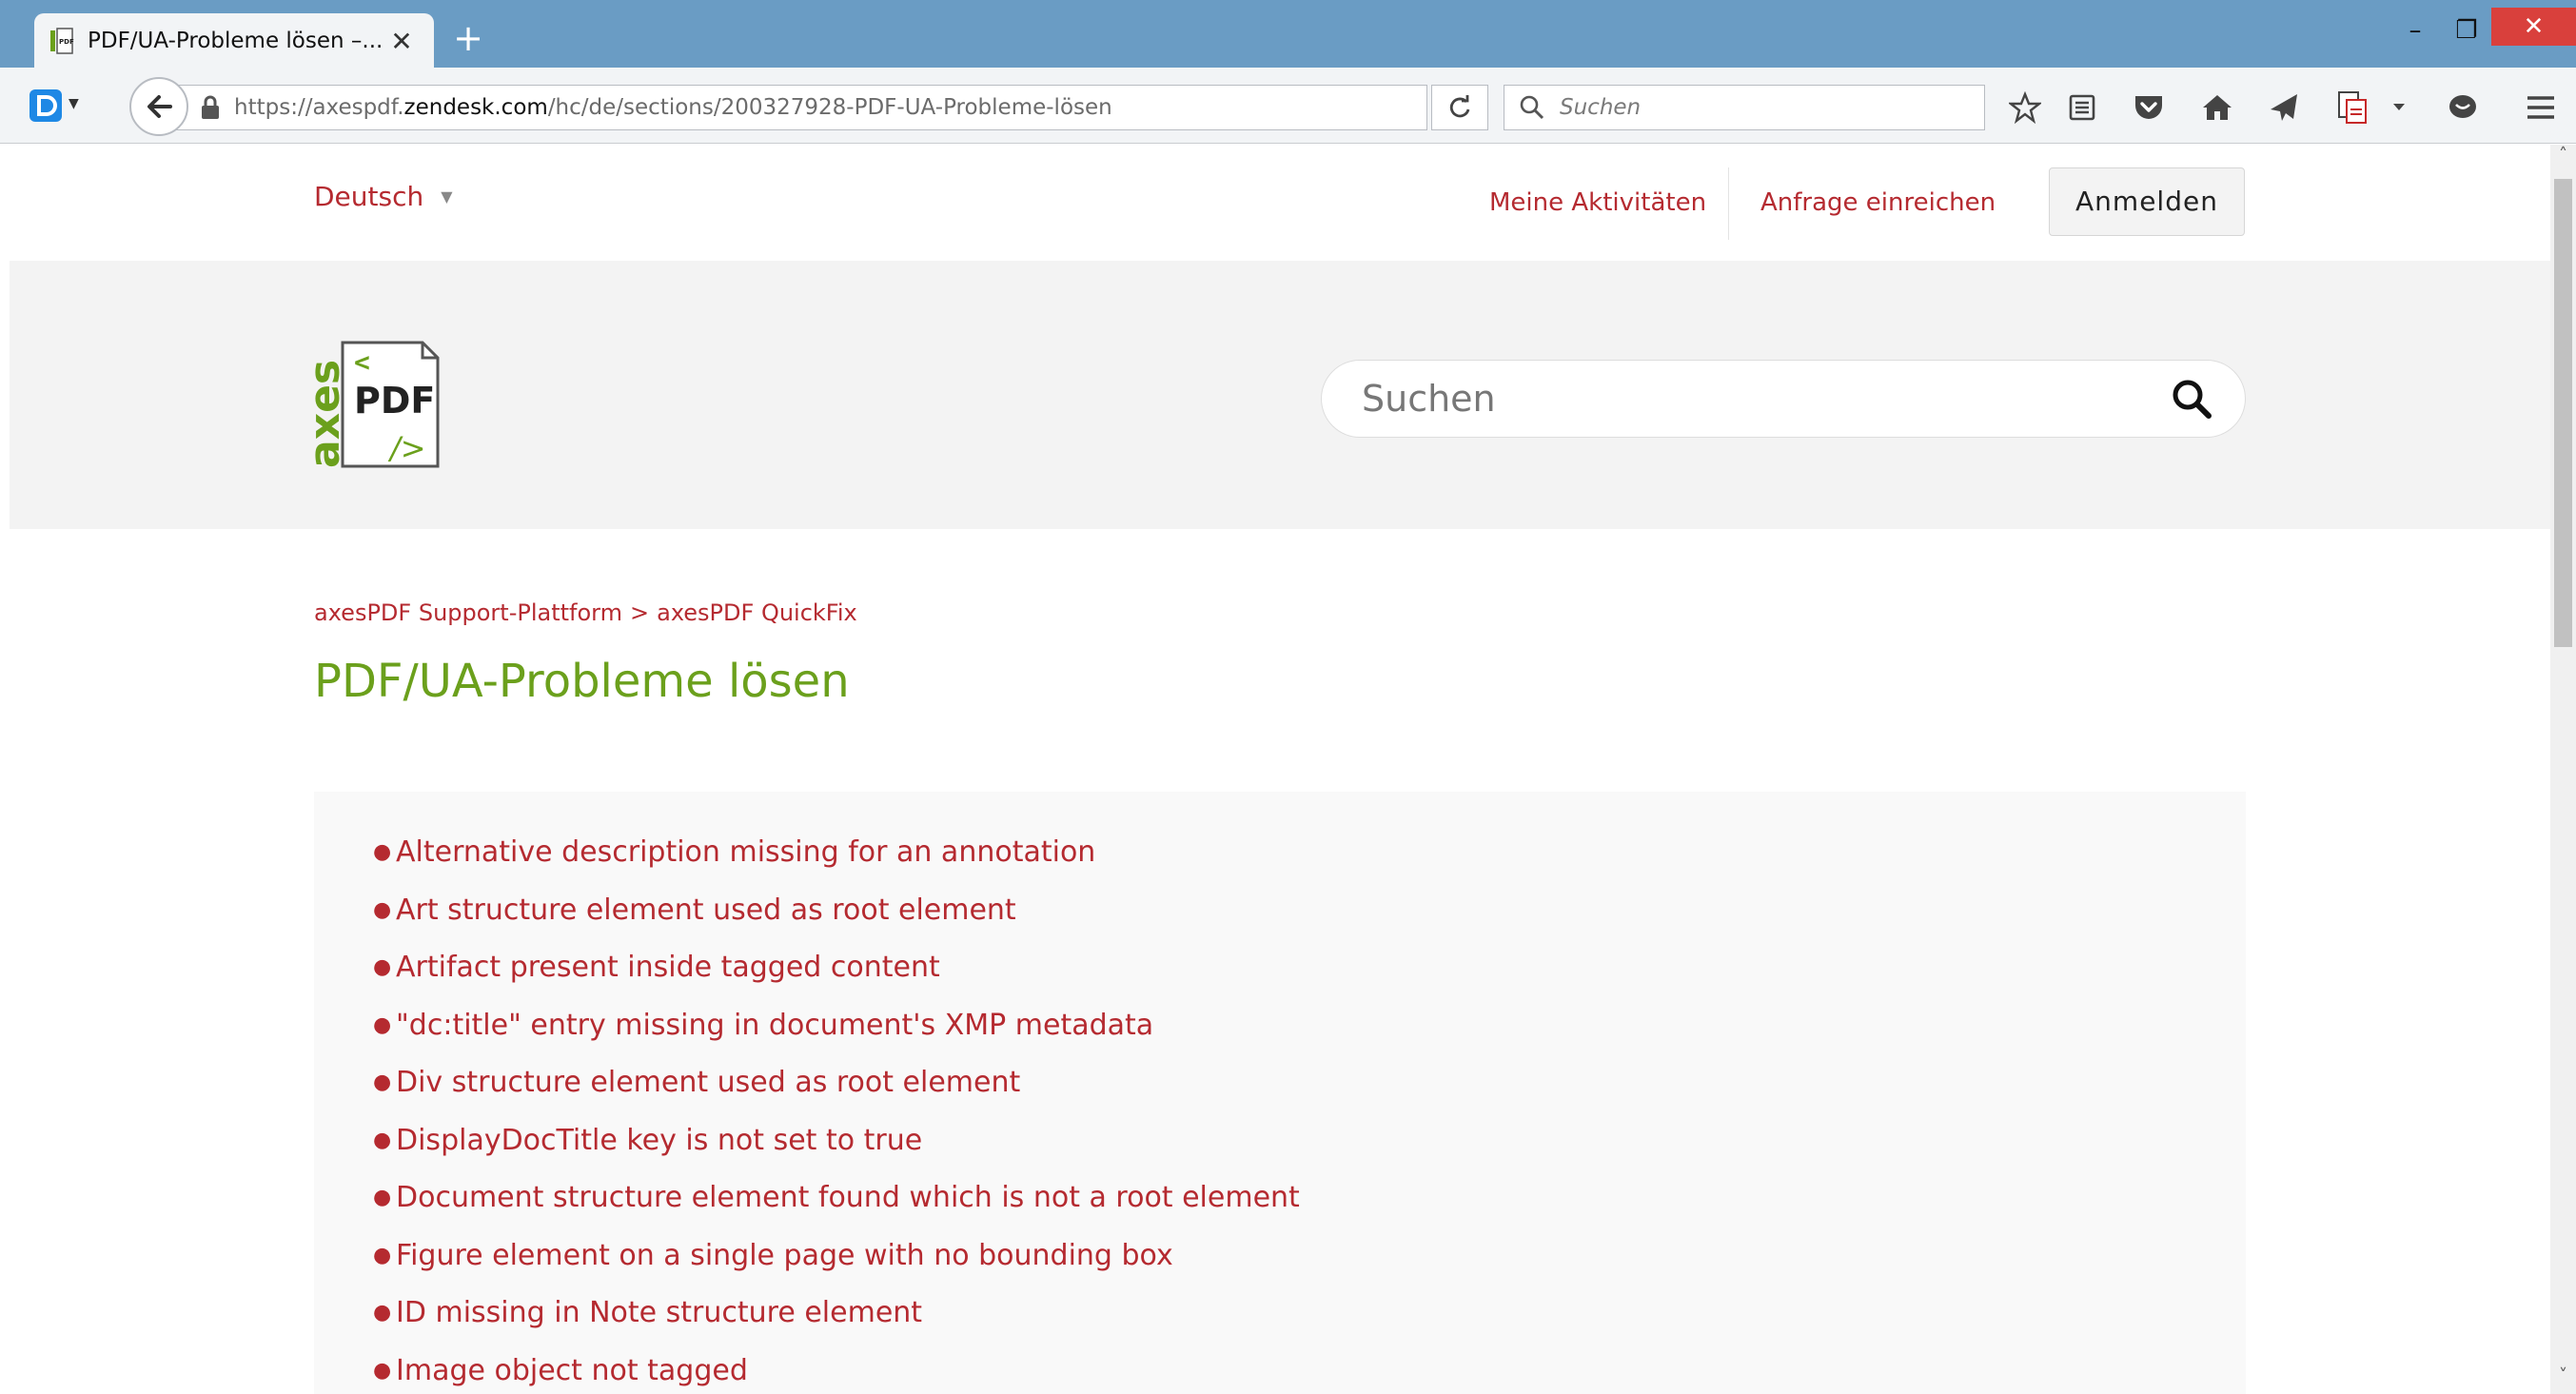  What do you see at coordinates (210, 107) in the screenshot?
I see `lock-icon` at bounding box center [210, 107].